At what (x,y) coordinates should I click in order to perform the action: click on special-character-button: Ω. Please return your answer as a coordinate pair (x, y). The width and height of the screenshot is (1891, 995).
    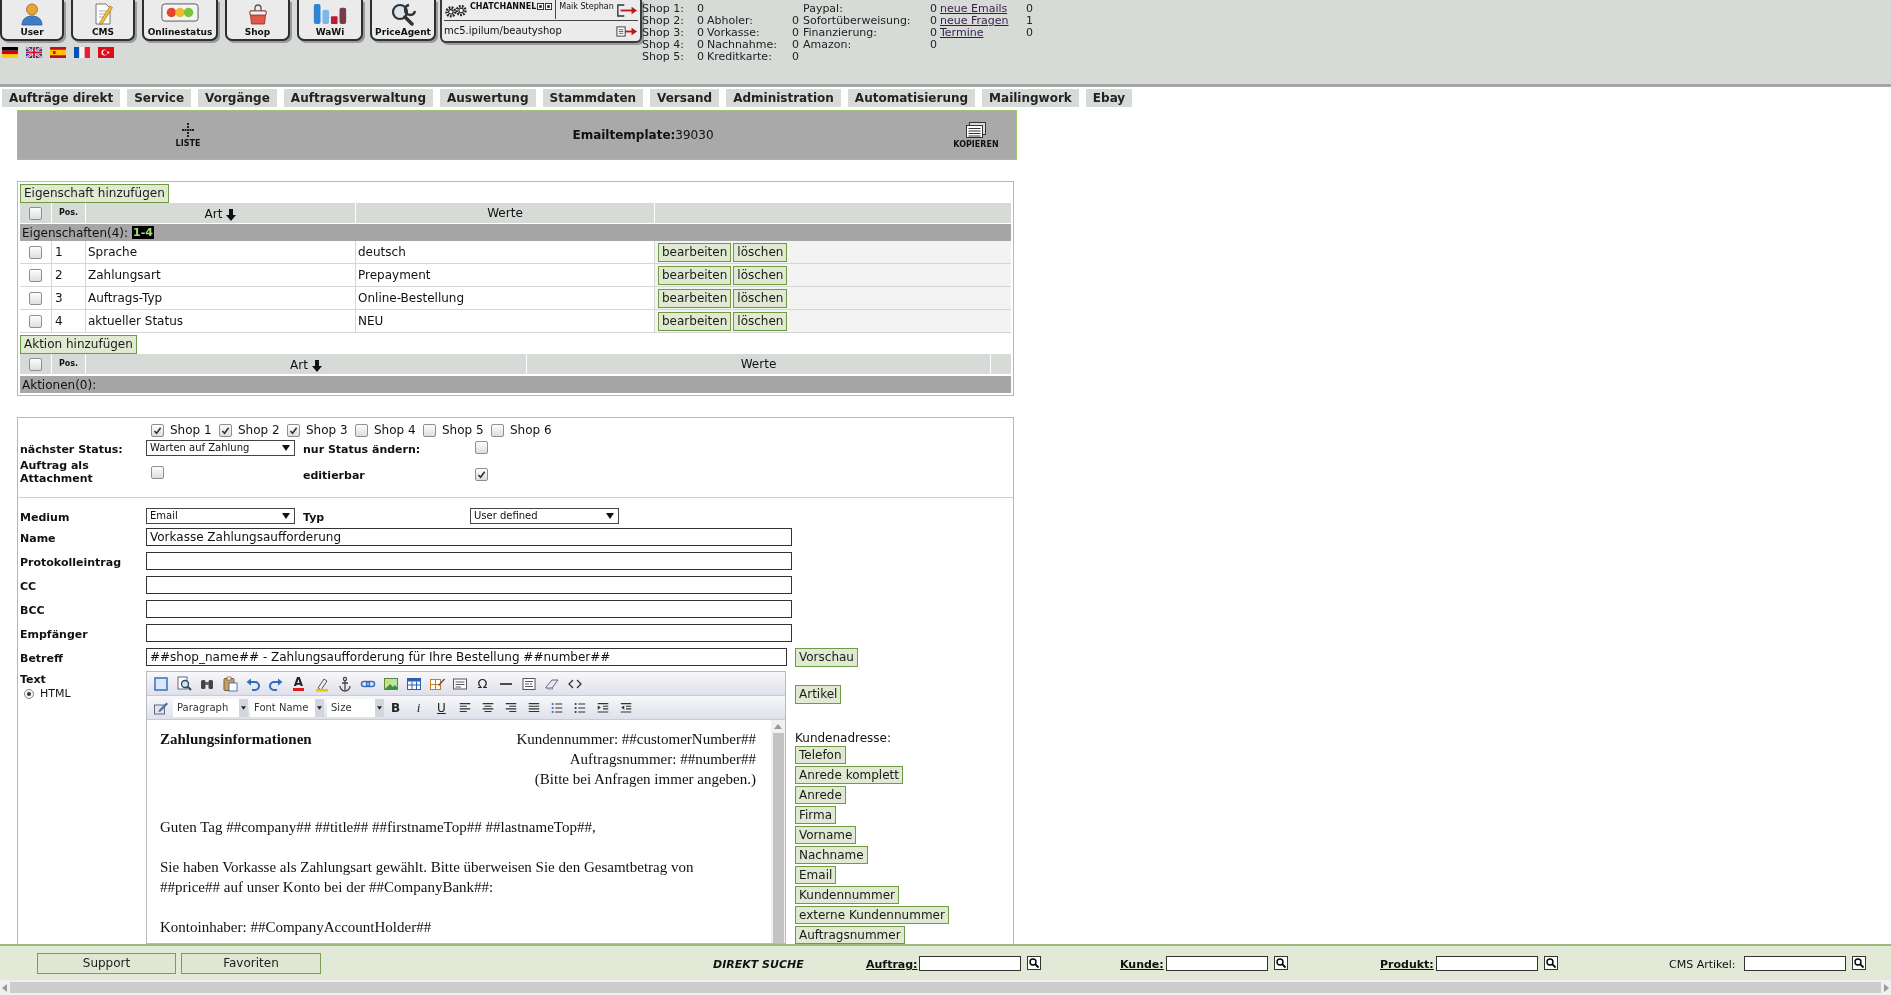
    Looking at the image, I should click on (482, 683).